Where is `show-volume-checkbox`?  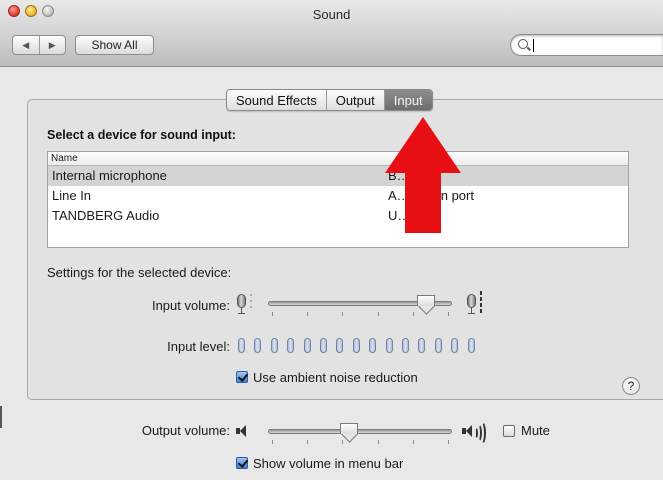
show-volume-checkbox is located at coordinates (242, 463).